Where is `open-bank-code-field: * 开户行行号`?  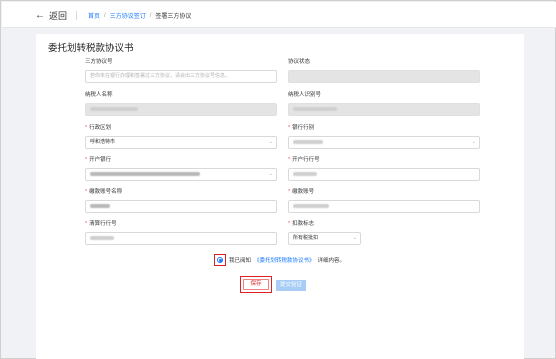
open-bank-code-field: * 开户行行号 is located at coordinates (384, 168).